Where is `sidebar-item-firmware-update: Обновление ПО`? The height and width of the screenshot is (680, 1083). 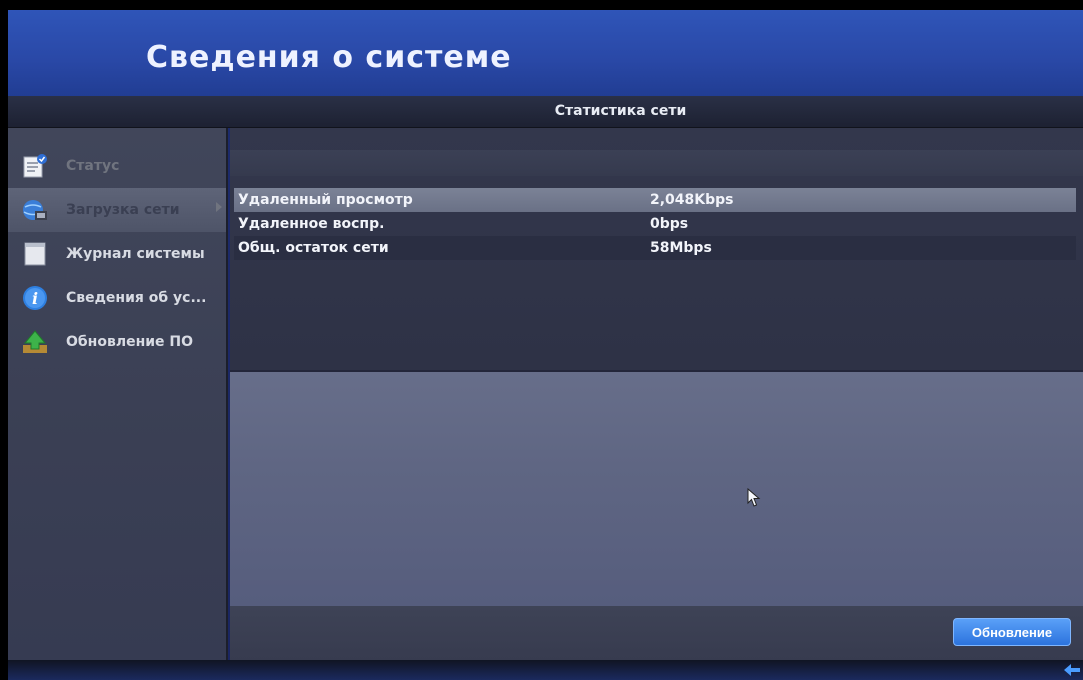 sidebar-item-firmware-update: Обновление ПО is located at coordinates (117, 342).